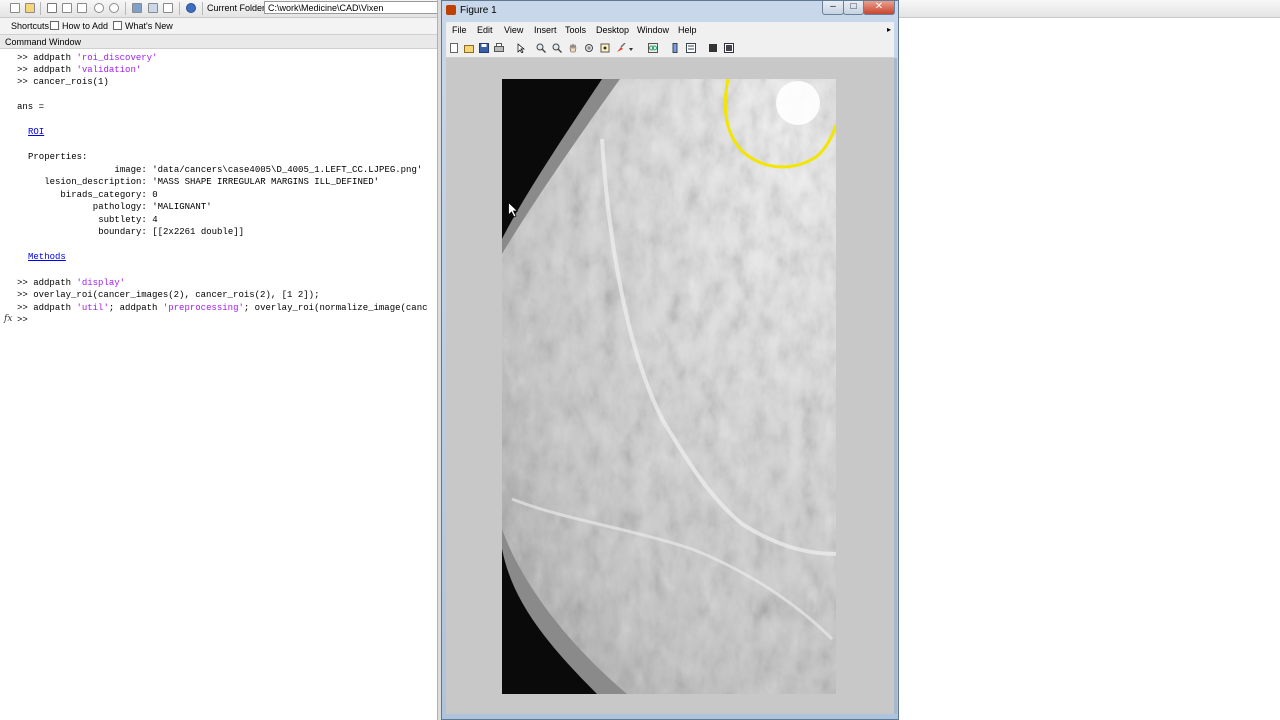 This screenshot has width=1280, height=720. What do you see at coordinates (120, 207) in the screenshot?
I see `property-pathology: pathology: 'MALIGNANT'` at bounding box center [120, 207].